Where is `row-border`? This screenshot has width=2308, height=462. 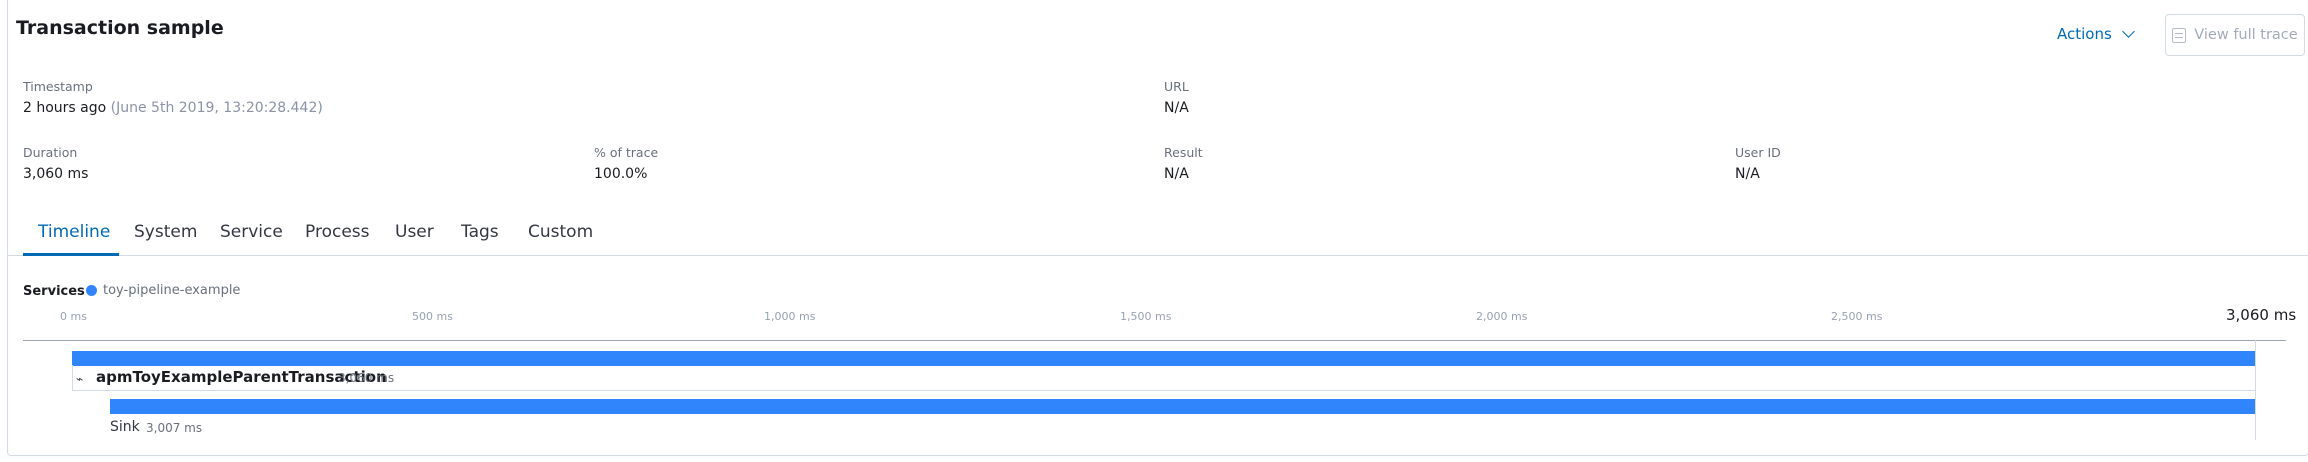 row-border is located at coordinates (72, 378).